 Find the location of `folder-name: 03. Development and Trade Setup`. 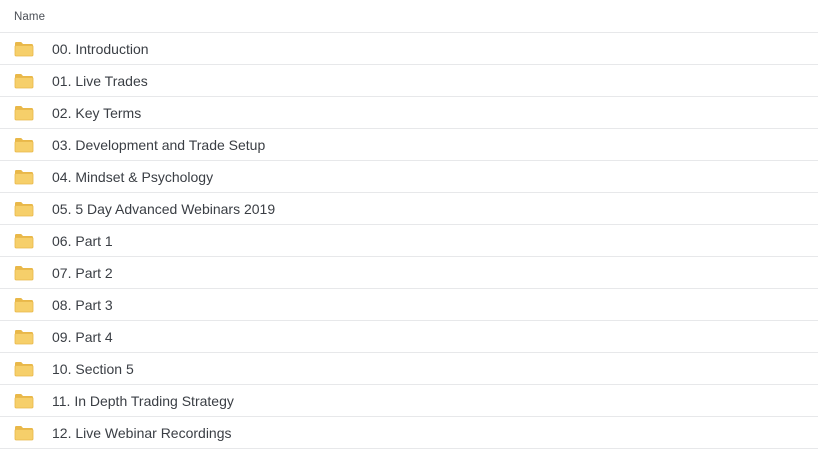

folder-name: 03. Development and Trade Setup is located at coordinates (158, 145).